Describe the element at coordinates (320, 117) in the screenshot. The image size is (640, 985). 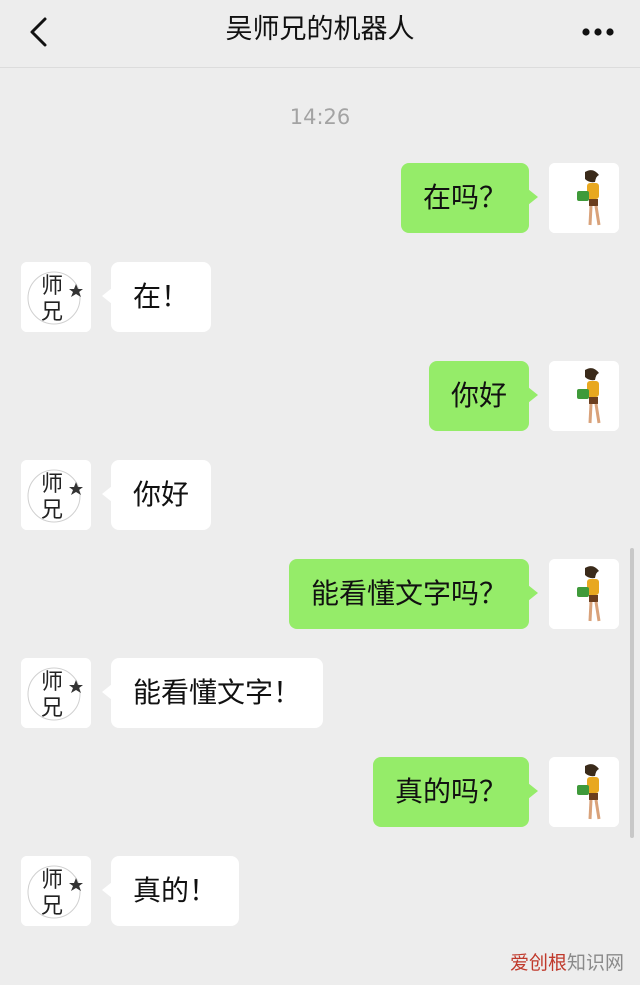
I see `message-timestamp: 14:26` at that location.